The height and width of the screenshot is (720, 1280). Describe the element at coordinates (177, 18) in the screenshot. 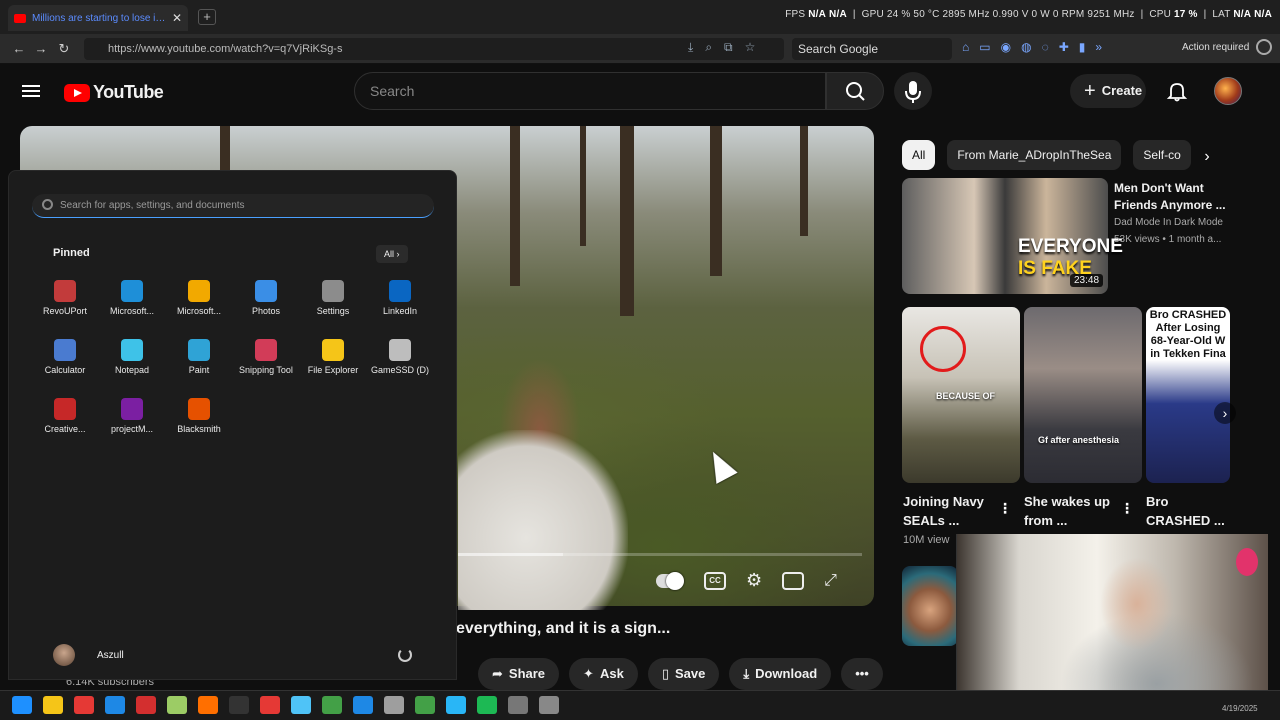

I see `close-tab-icon: ✕` at that location.